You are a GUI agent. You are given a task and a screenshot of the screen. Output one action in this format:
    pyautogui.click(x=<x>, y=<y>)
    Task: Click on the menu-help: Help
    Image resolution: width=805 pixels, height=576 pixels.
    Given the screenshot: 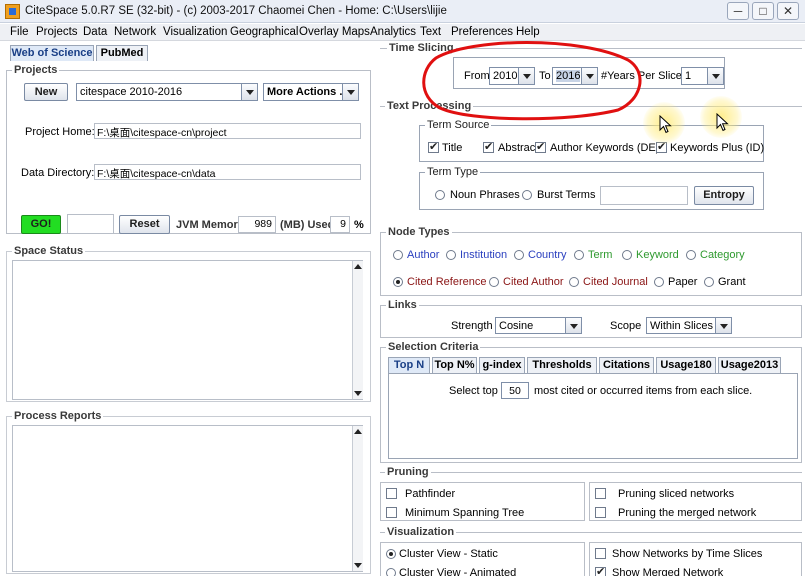 What is the action you would take?
    pyautogui.click(x=528, y=32)
    